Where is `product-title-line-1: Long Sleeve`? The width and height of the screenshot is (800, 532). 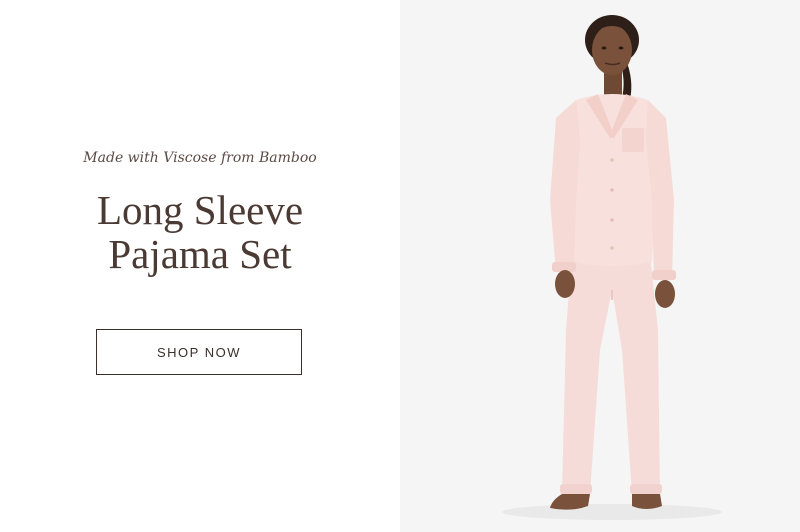
product-title-line-1: Long Sleeve is located at coordinates (200, 210).